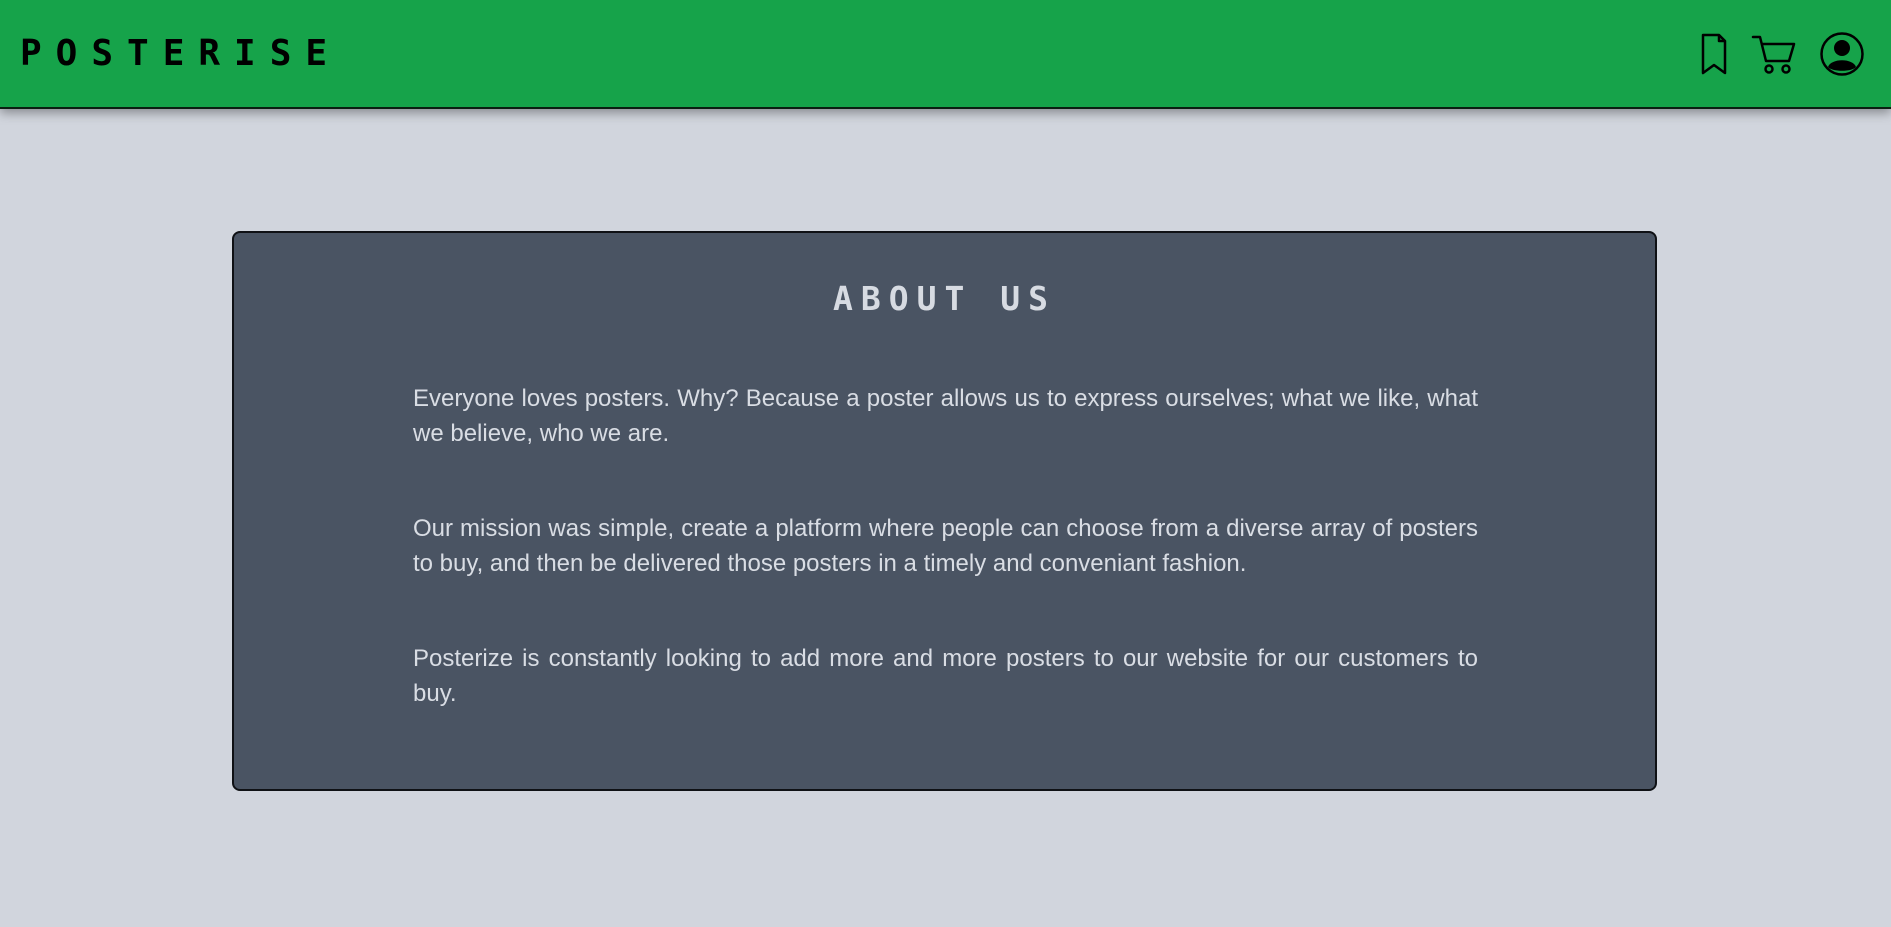  What do you see at coordinates (1842, 54) in the screenshot?
I see `user-icon` at bounding box center [1842, 54].